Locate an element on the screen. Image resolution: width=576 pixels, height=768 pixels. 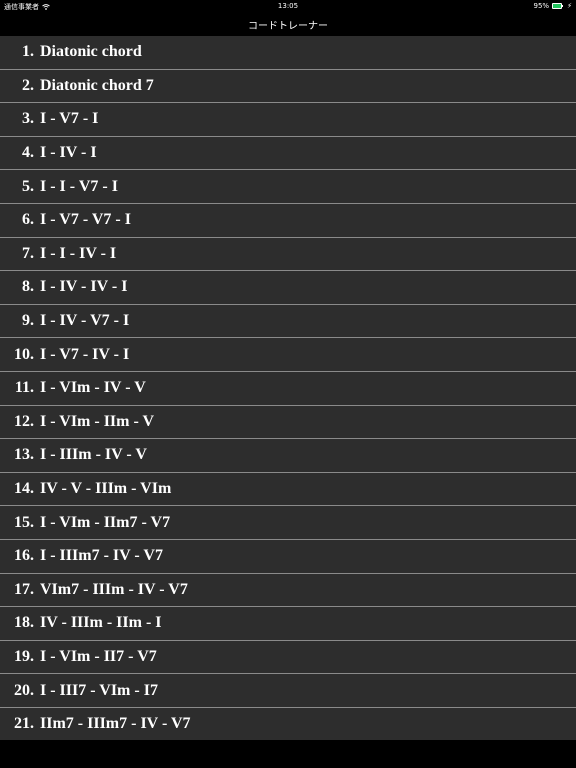
list-item-label: I - V7 - I is located at coordinates (69, 119).